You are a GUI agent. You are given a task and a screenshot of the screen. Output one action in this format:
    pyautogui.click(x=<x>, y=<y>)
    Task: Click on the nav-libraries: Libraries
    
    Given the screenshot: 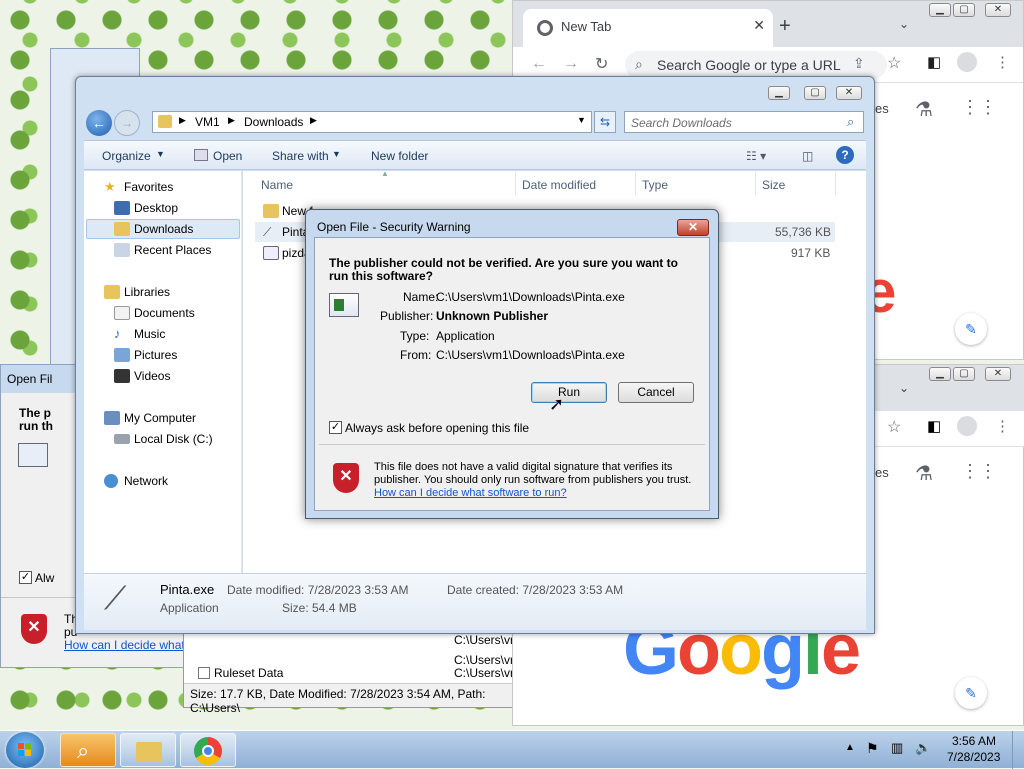 What is the action you would take?
    pyautogui.click(x=147, y=292)
    